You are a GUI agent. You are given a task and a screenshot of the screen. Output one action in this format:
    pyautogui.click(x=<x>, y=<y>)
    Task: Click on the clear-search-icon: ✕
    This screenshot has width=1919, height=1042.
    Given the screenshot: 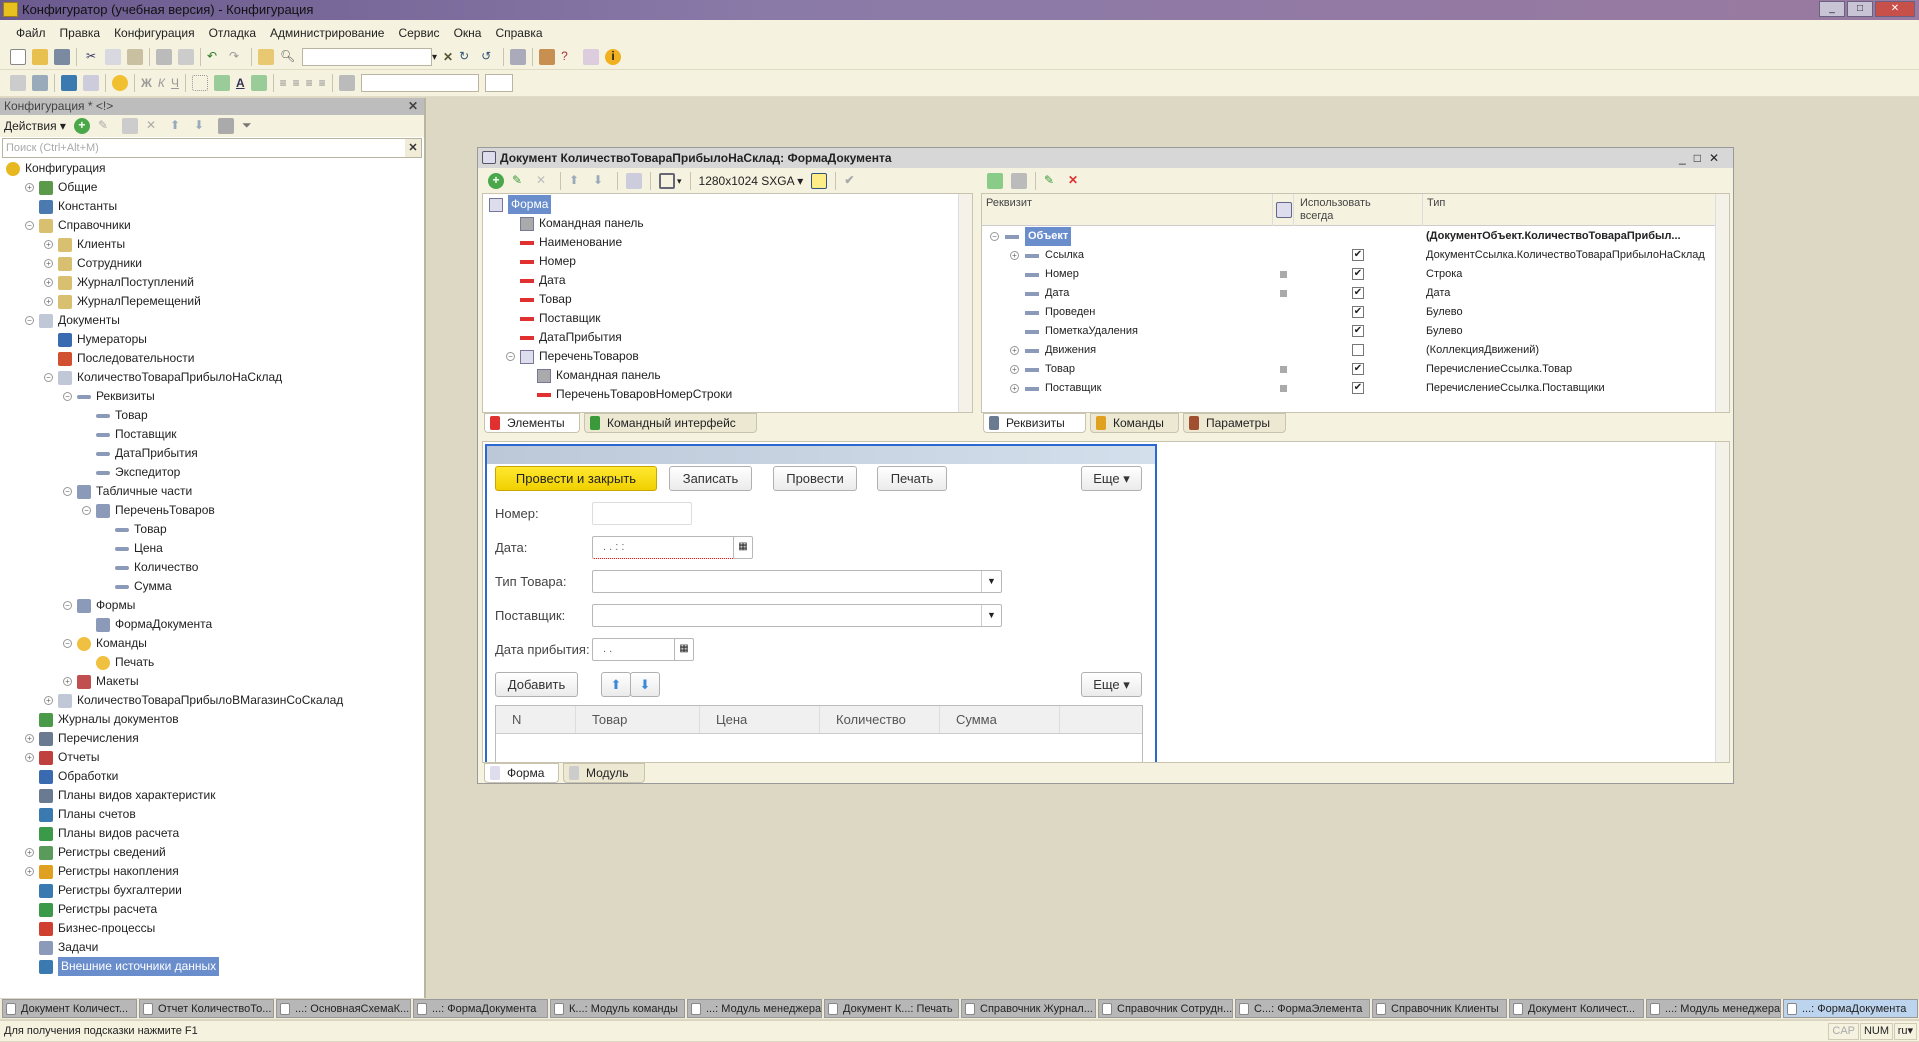 What is the action you would take?
    pyautogui.click(x=448, y=57)
    